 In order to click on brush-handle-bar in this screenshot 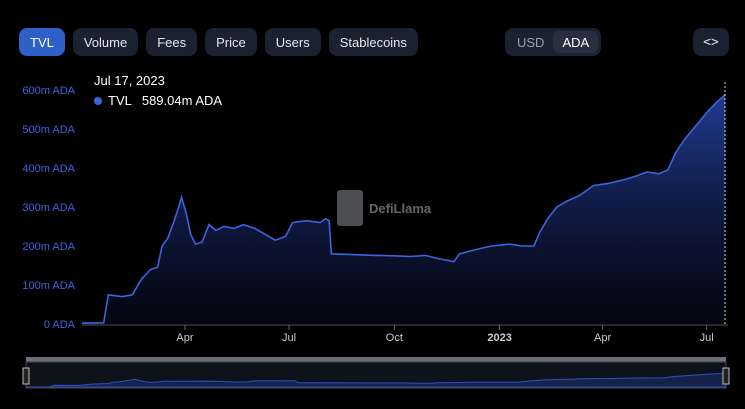, I will do `click(376, 359)`.